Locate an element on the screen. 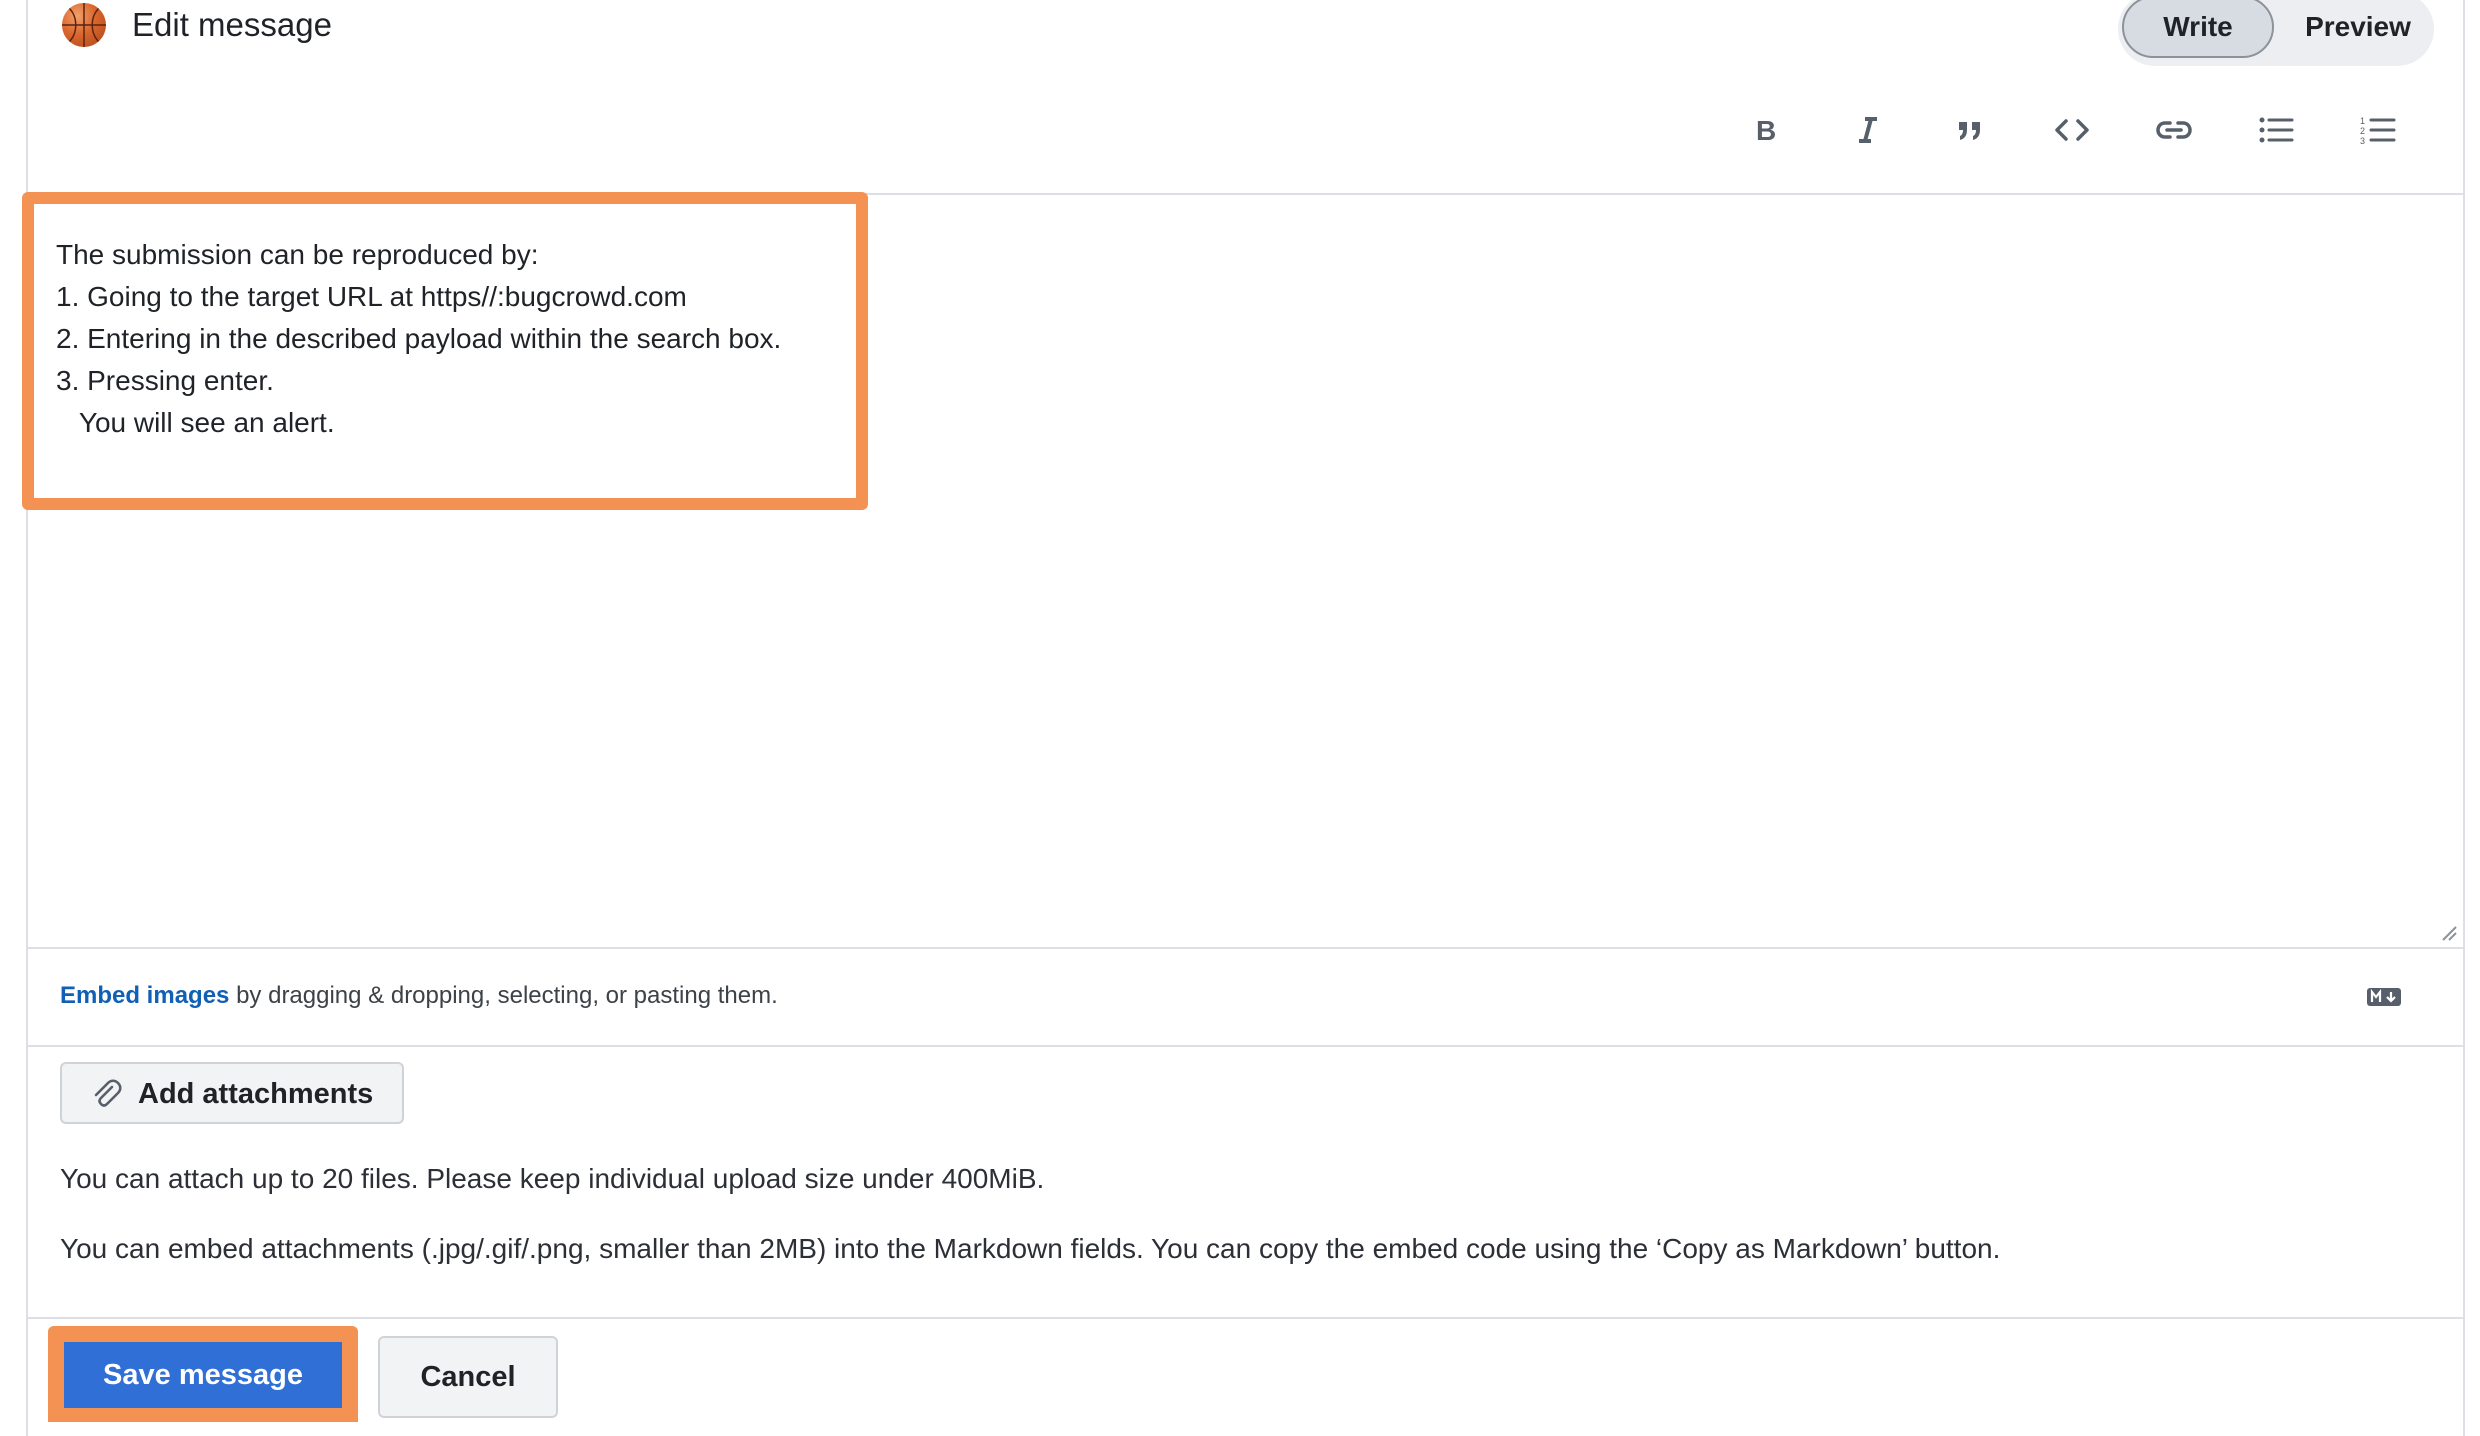 Image resolution: width=2480 pixels, height=1436 pixels. add-attachments-button: Add attachments is located at coordinates (232, 1093).